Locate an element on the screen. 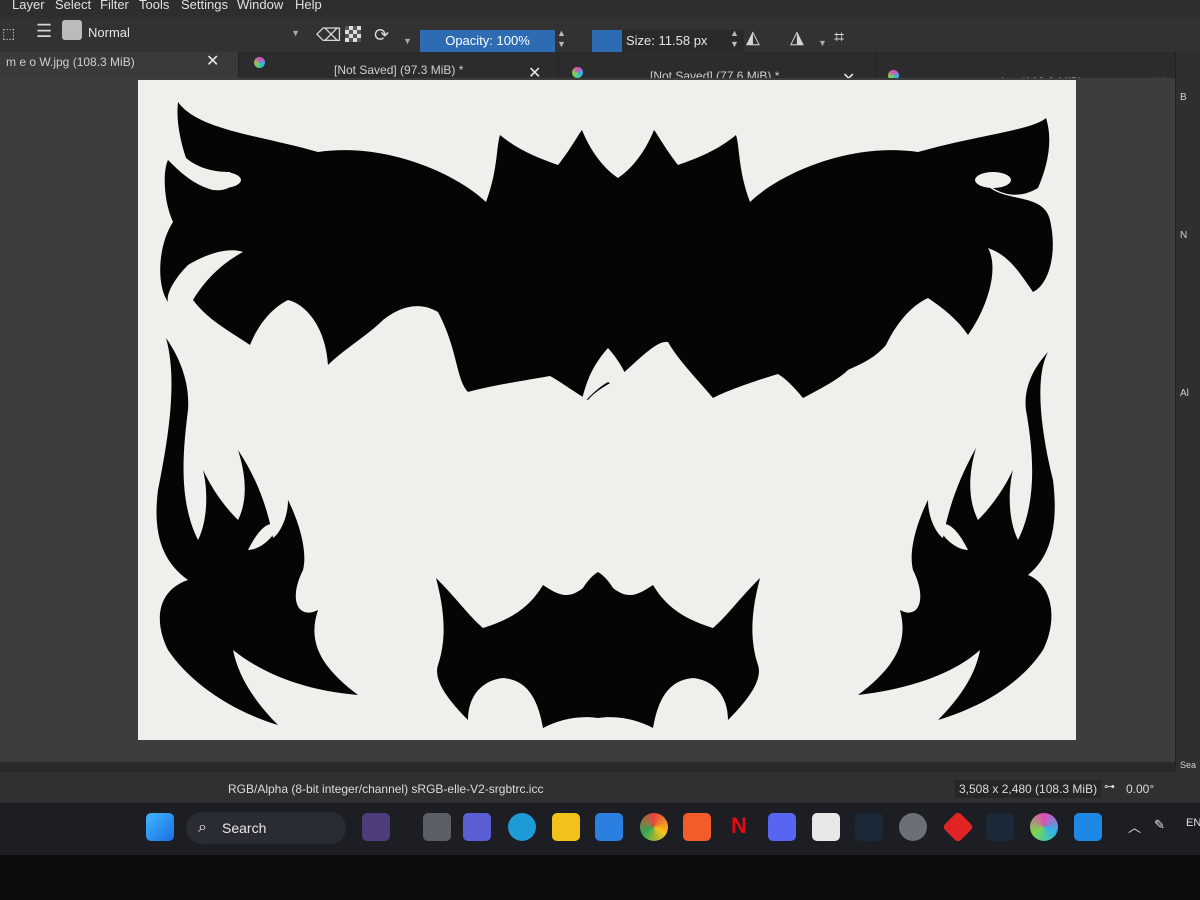 This screenshot has width=1200, height=900. settings-icon is located at coordinates (913, 827).